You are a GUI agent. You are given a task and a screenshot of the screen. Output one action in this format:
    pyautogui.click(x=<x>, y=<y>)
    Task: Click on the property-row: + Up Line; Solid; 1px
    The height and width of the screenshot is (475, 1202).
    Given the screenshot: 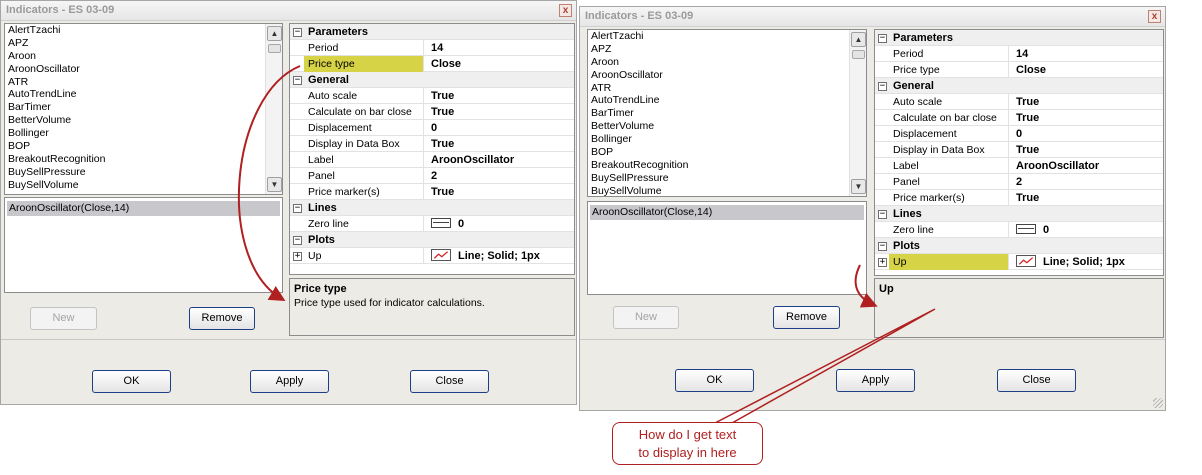 What is the action you would take?
    pyautogui.click(x=432, y=256)
    